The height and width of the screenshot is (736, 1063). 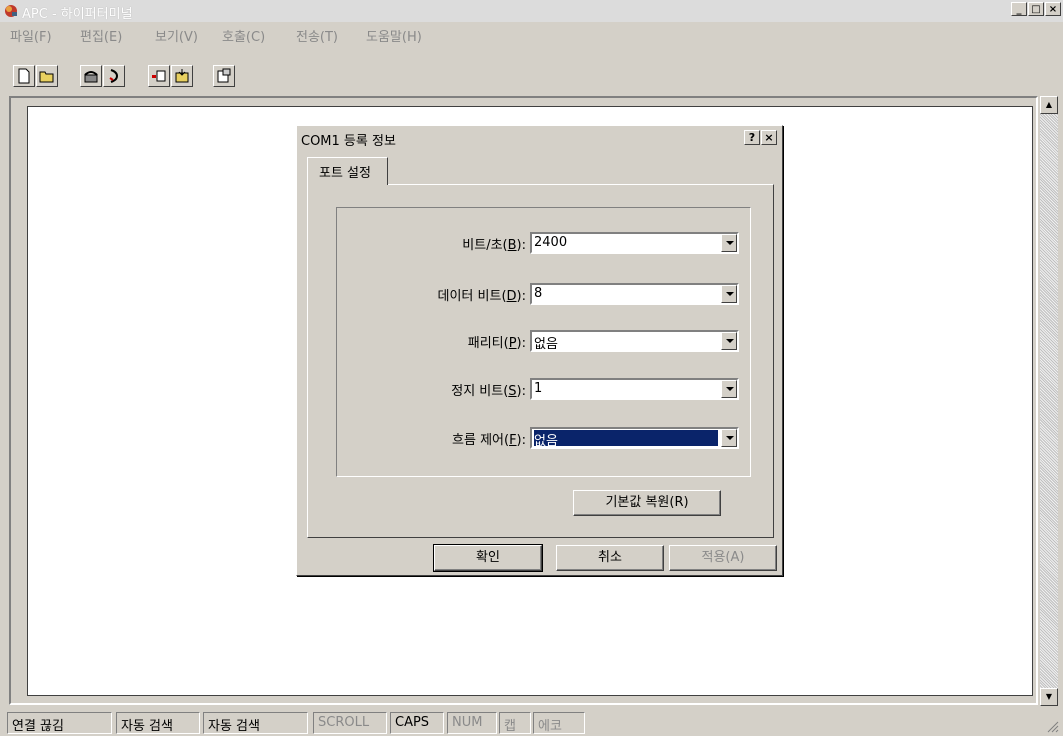 What do you see at coordinates (610, 558) in the screenshot?
I see `cancel-button: 취소` at bounding box center [610, 558].